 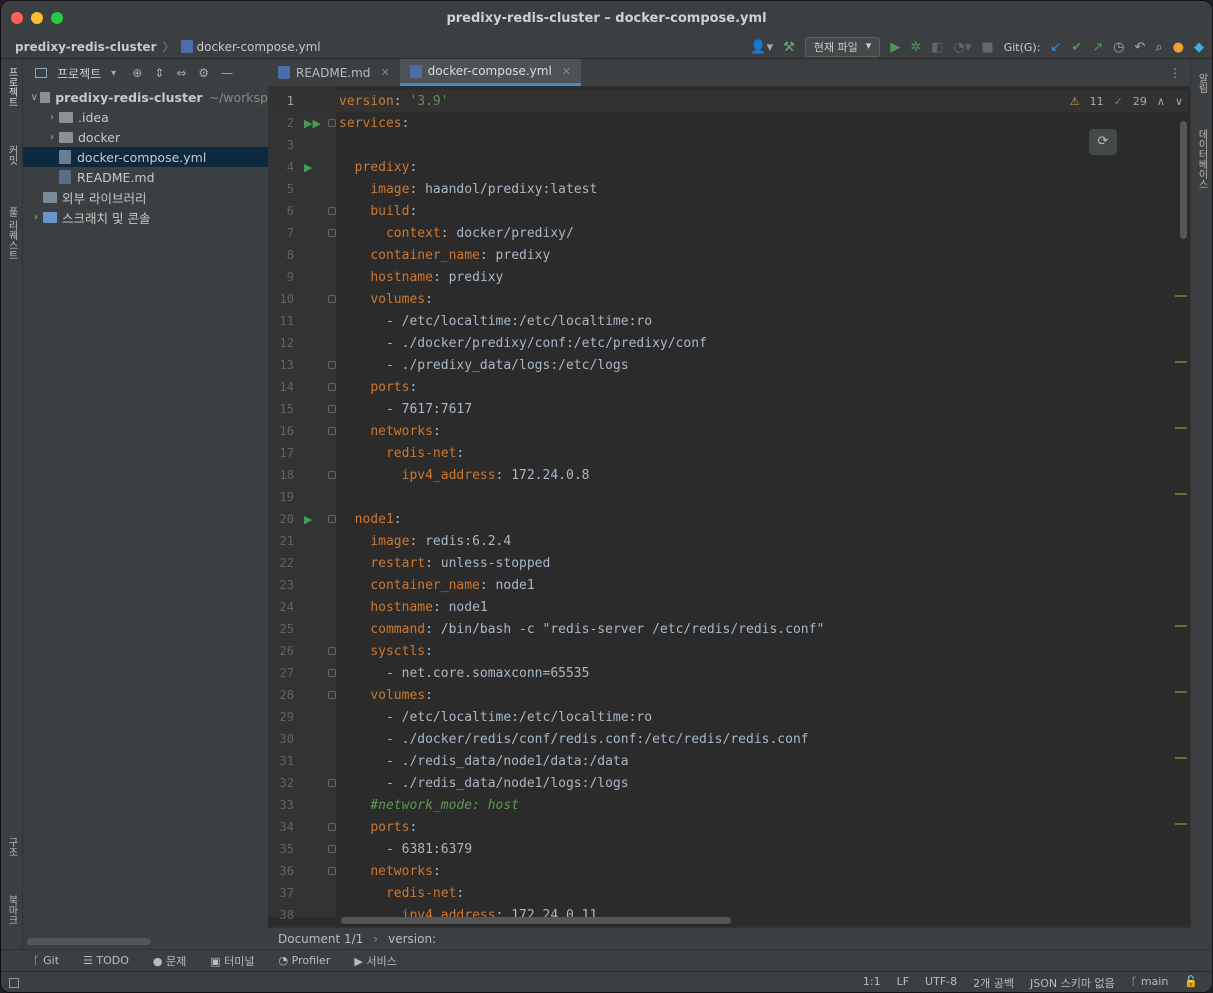 What do you see at coordinates (145, 117) in the screenshot?
I see `tree-item: › .idea` at bounding box center [145, 117].